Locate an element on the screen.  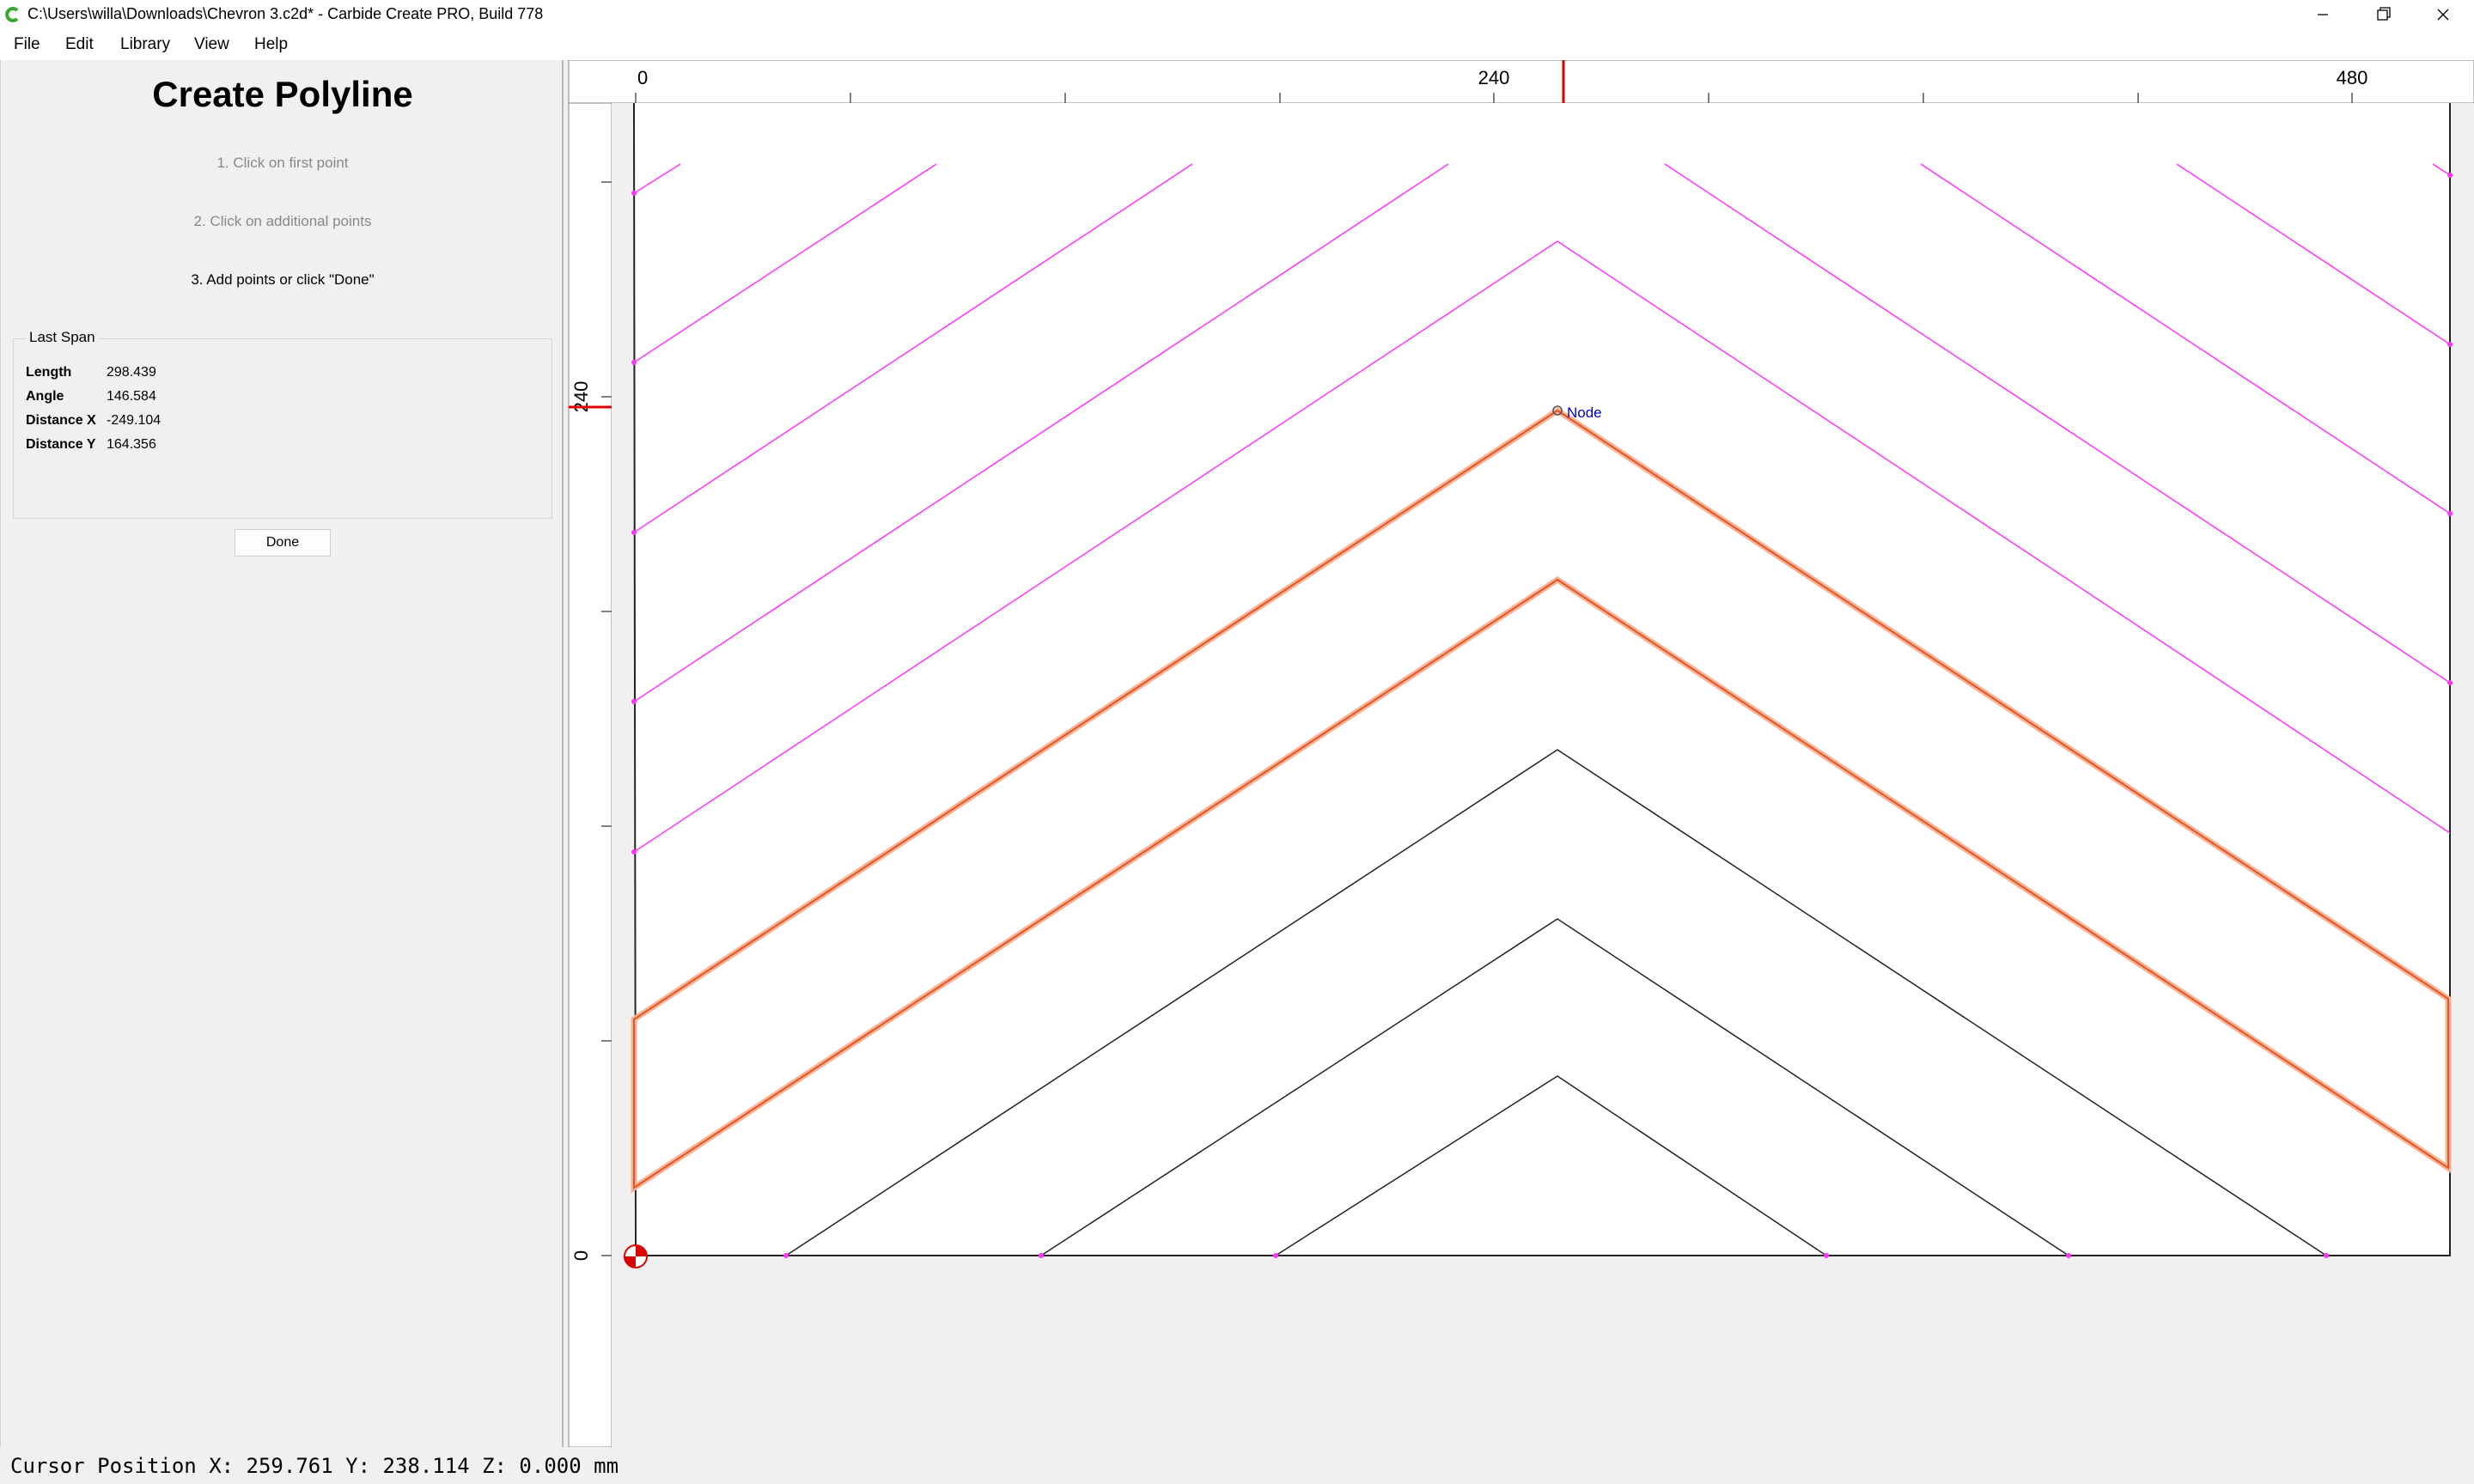
distance-x-label: Distance X is located at coordinates (61, 420).